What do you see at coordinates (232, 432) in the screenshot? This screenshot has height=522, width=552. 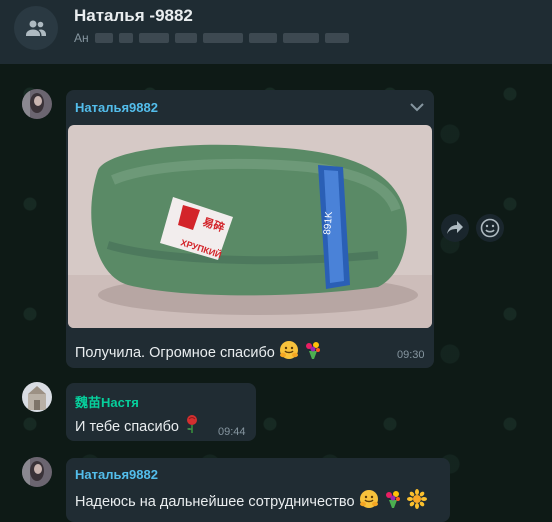 I see `message-time: 09:44` at bounding box center [232, 432].